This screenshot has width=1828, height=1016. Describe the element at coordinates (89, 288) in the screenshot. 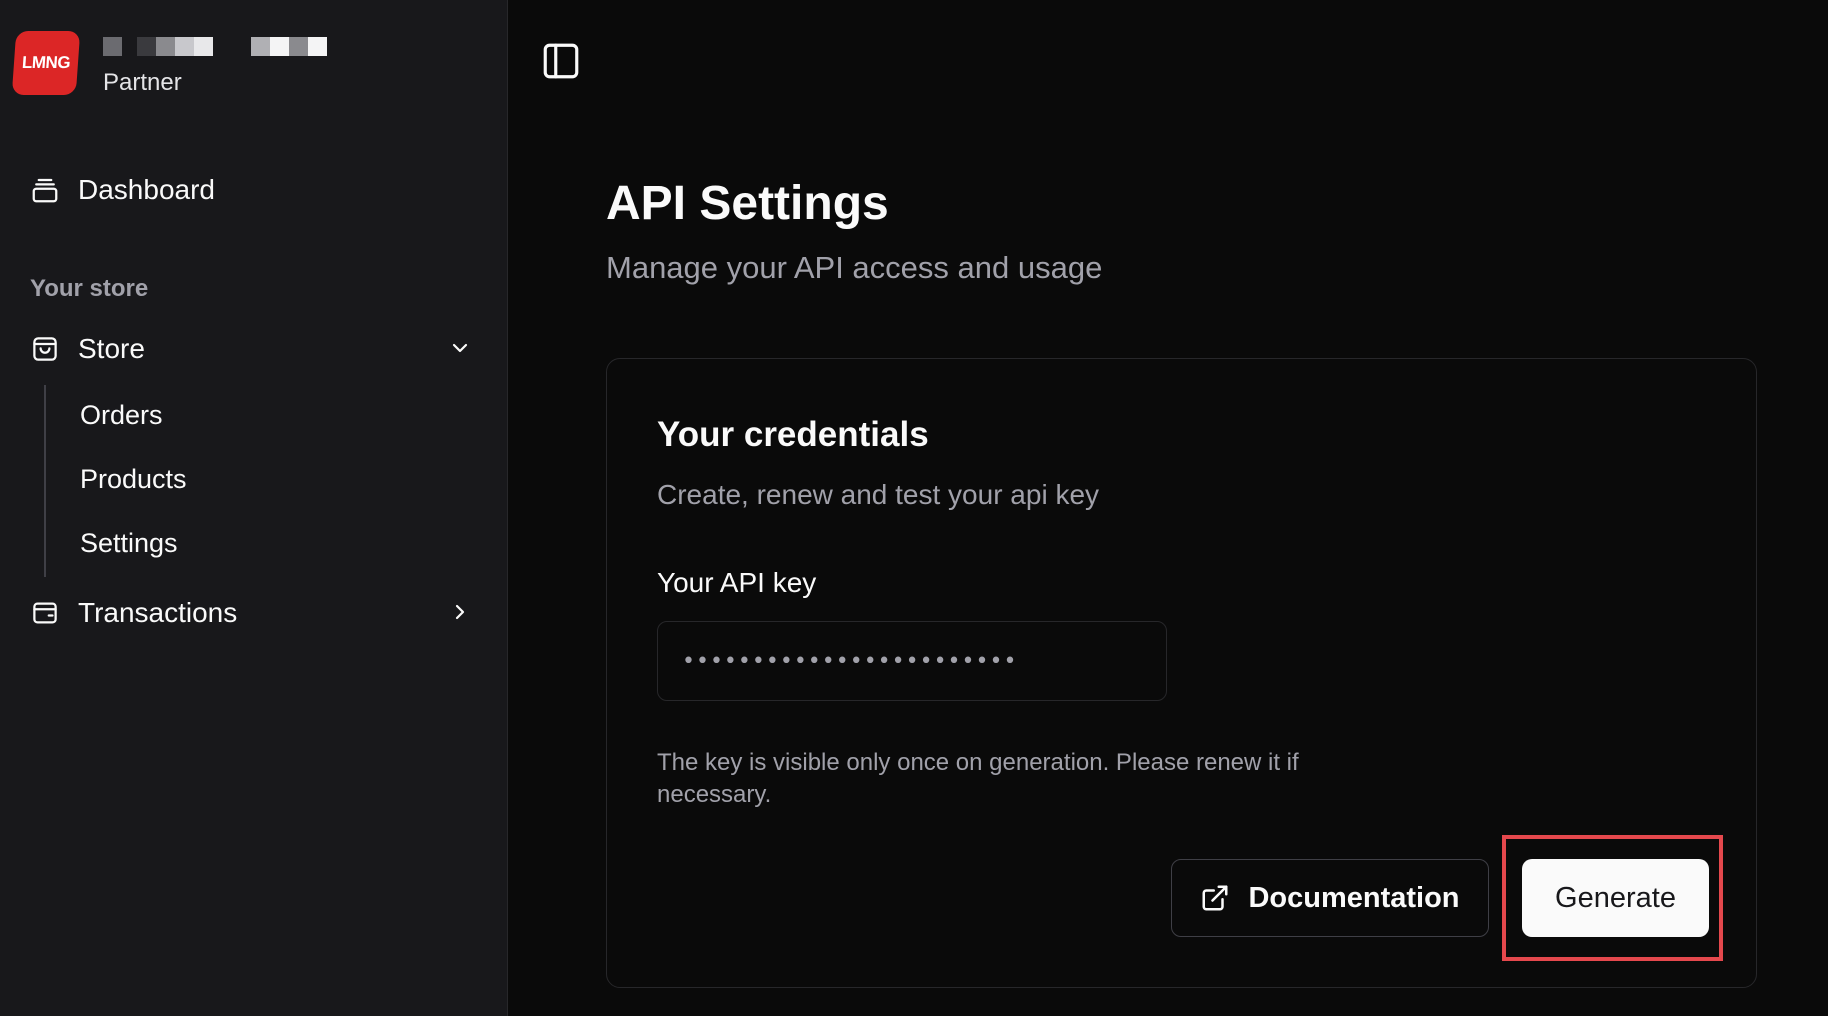

I see `section-label-your-store: Your store` at that location.